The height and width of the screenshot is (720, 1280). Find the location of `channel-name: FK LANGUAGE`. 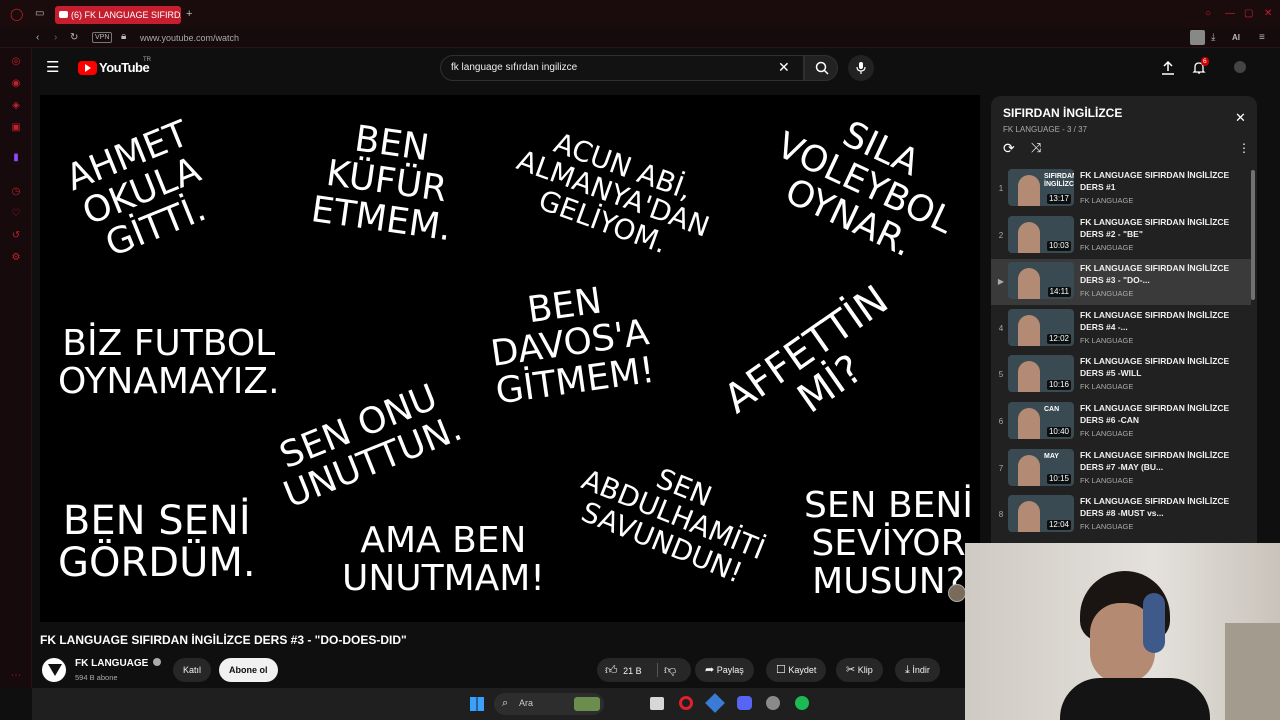

channel-name: FK LANGUAGE is located at coordinates (118, 663).